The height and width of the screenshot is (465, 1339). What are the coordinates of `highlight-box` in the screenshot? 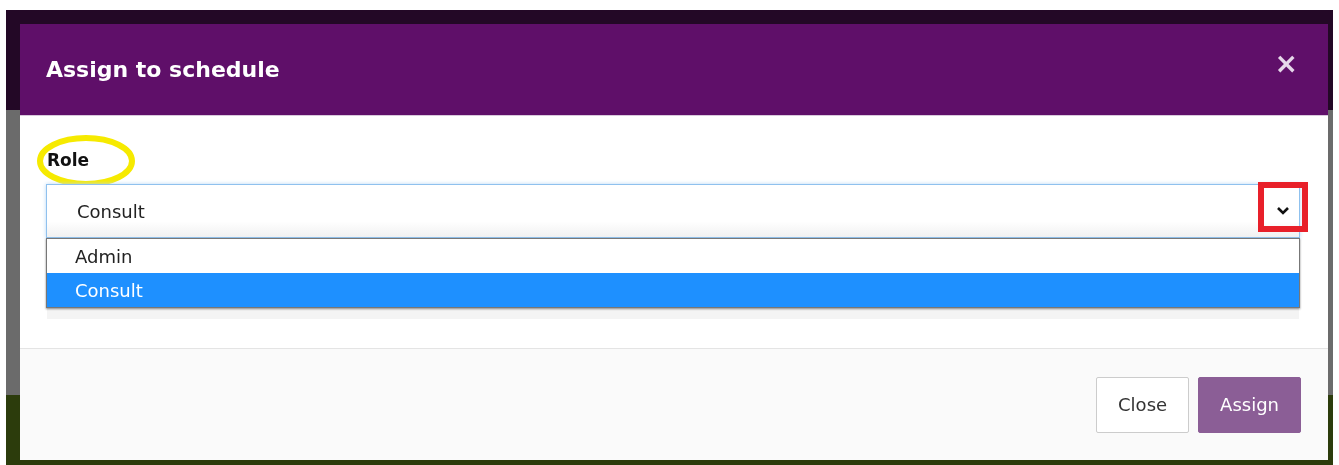 It's located at (1283, 207).